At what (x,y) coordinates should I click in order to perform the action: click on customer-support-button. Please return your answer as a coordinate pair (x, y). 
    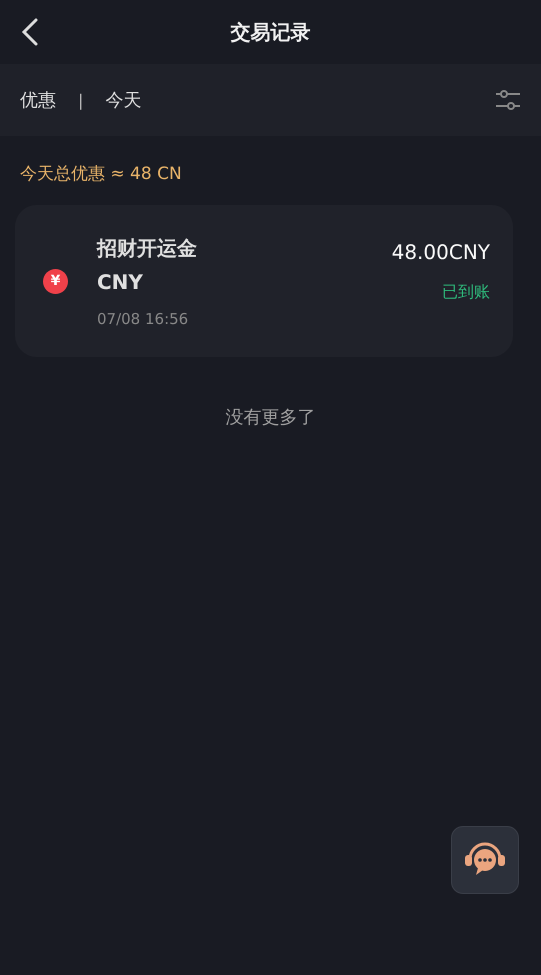
    Looking at the image, I should click on (485, 860).